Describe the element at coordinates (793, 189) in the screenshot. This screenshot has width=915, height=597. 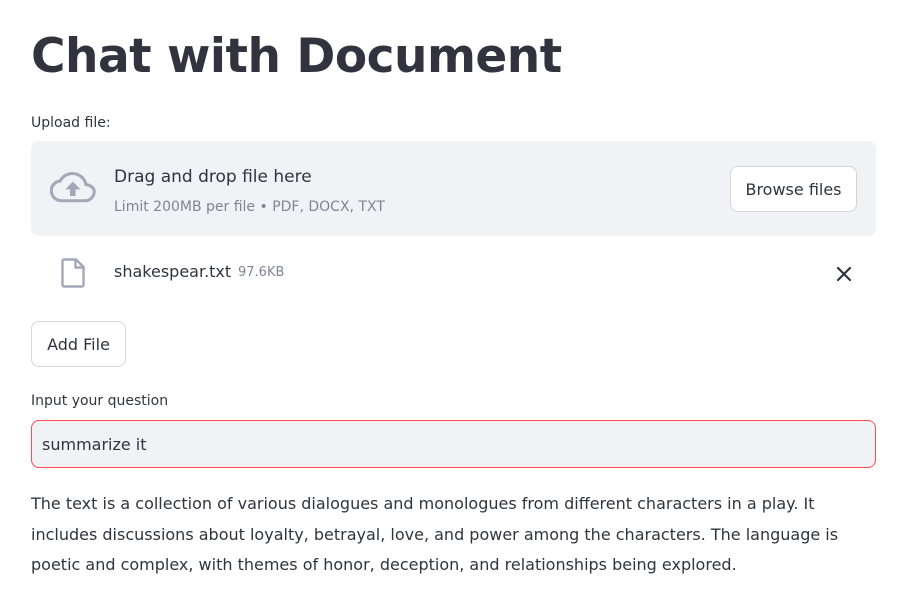
I see `browse-files-button: Browse files` at that location.